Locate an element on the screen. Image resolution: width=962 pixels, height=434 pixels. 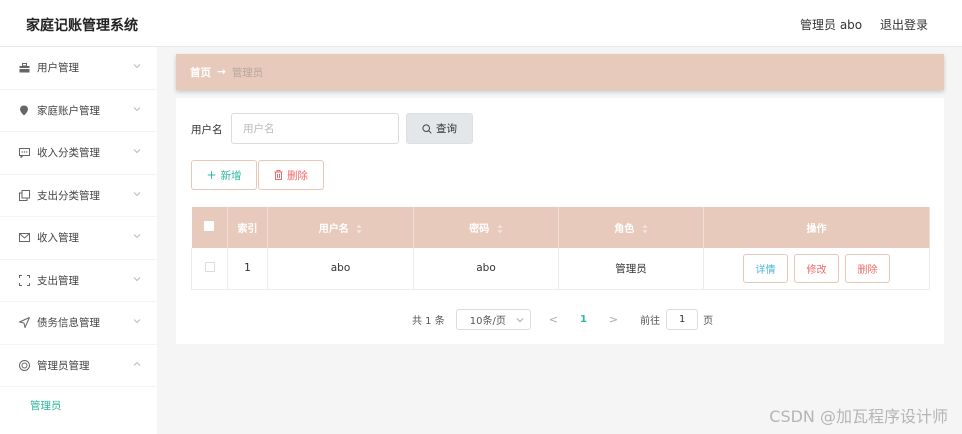
row-index: 1 is located at coordinates (247, 269).